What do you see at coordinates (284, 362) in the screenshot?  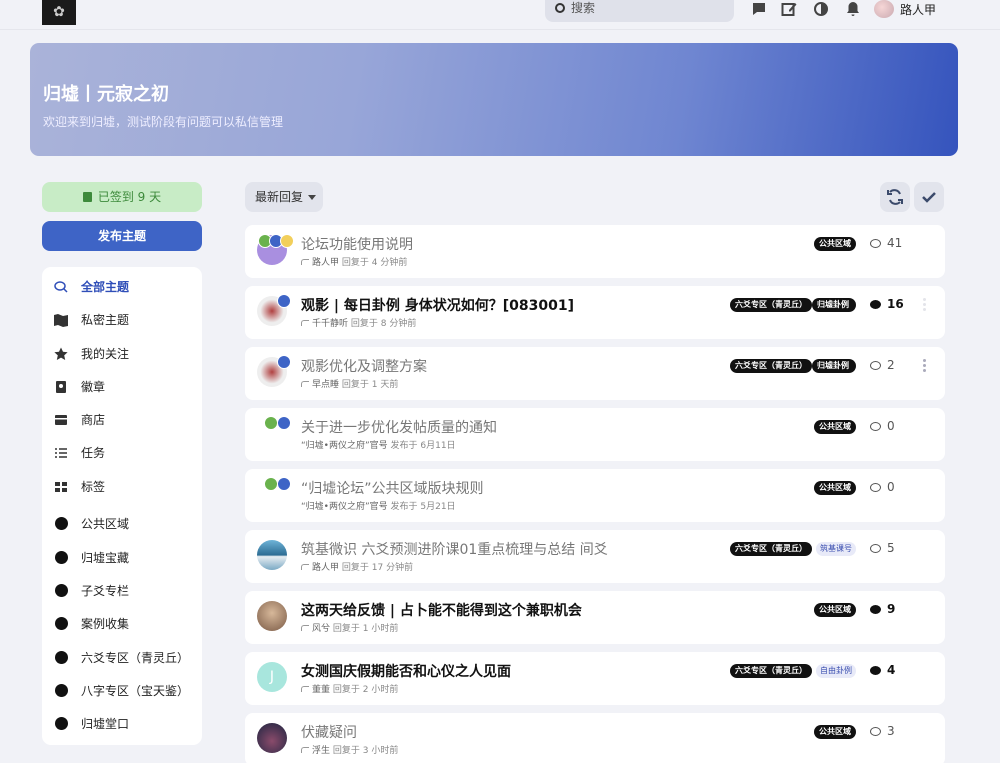 I see `layers-badge-icon` at bounding box center [284, 362].